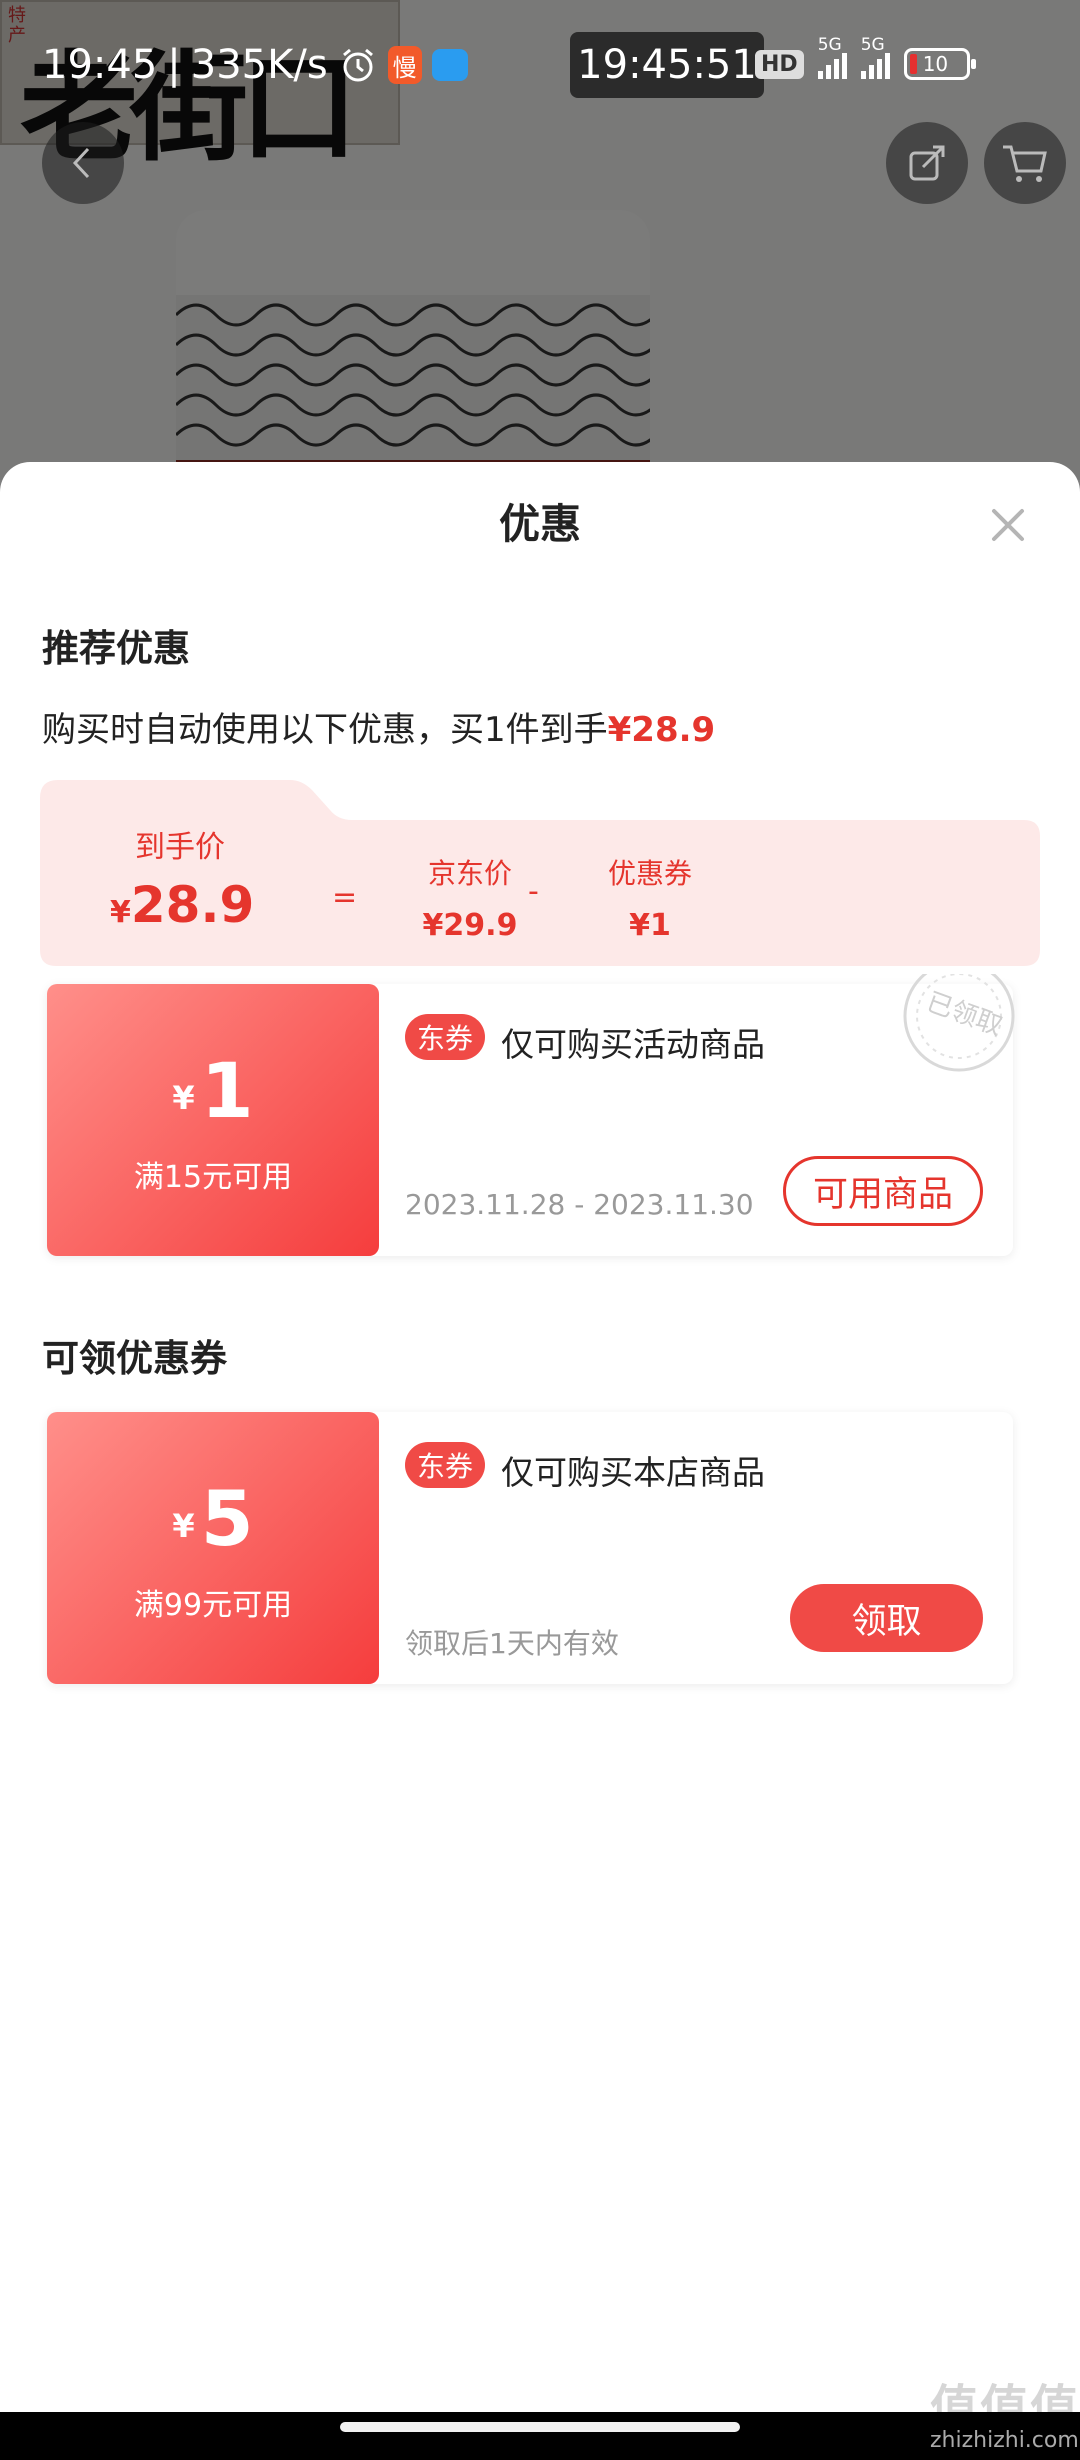 The image size is (1080, 2460). What do you see at coordinates (540, 2436) in the screenshot?
I see `navigation-bar` at bounding box center [540, 2436].